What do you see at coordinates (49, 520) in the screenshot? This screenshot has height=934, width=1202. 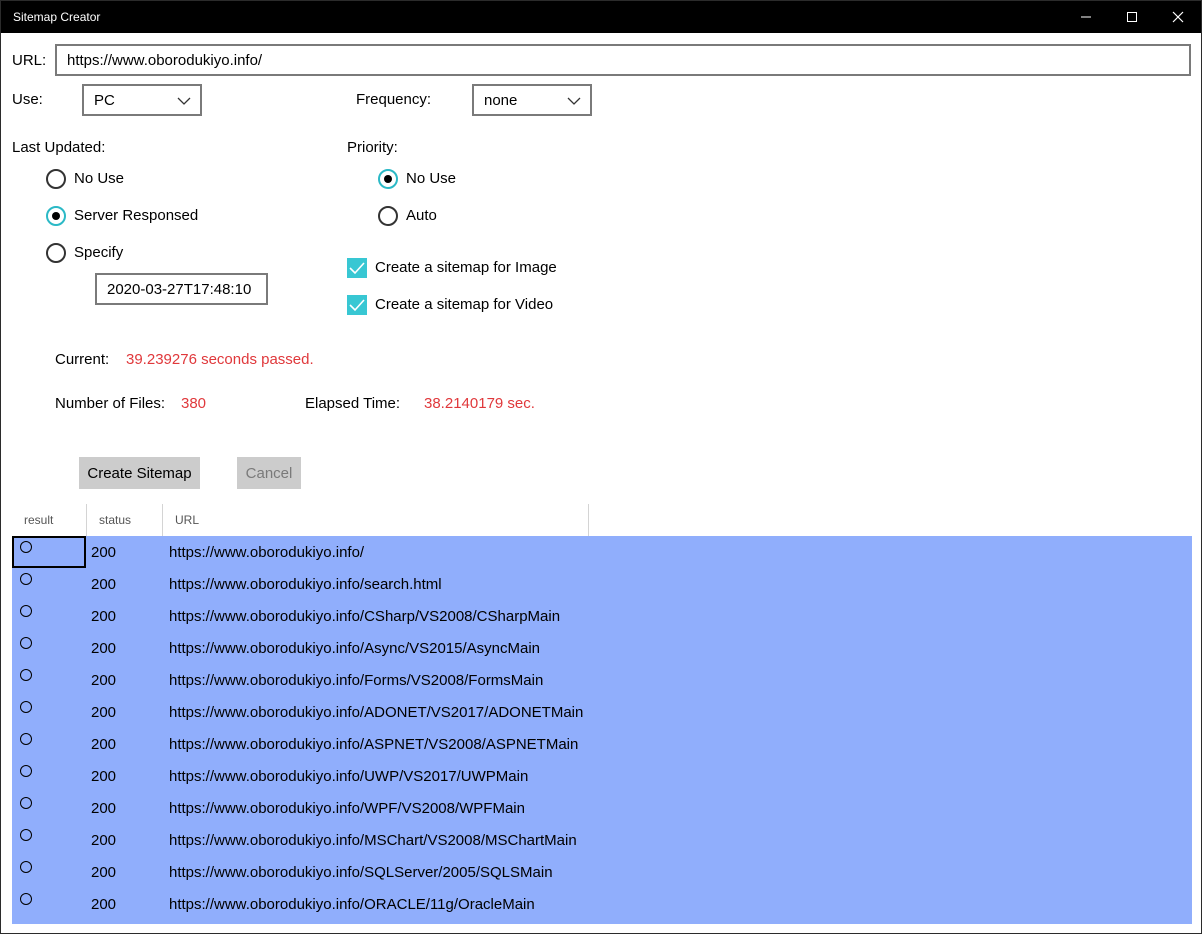 I see `column-header-result: result` at bounding box center [49, 520].